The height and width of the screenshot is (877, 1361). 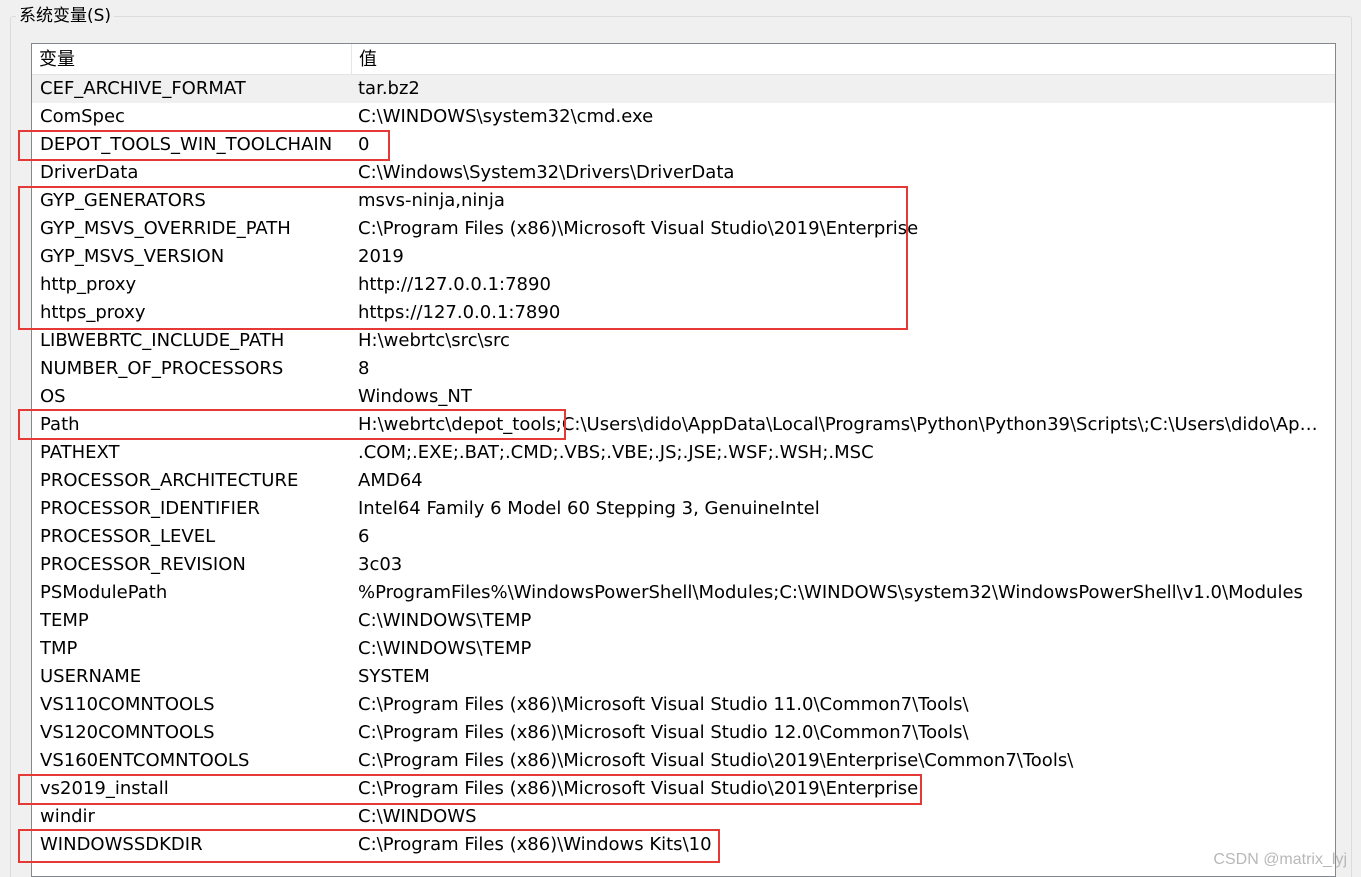 What do you see at coordinates (506, 116) in the screenshot?
I see `variable-value: C:\WINDOWS\system32\cmd.exe` at bounding box center [506, 116].